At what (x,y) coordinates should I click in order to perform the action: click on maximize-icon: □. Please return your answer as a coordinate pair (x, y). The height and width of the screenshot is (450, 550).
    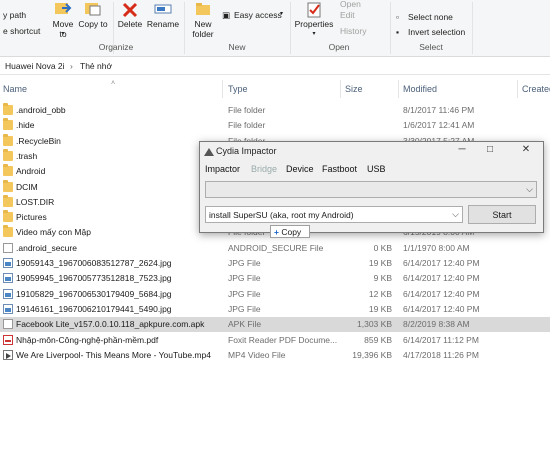
    Looking at the image, I should click on (490, 149).